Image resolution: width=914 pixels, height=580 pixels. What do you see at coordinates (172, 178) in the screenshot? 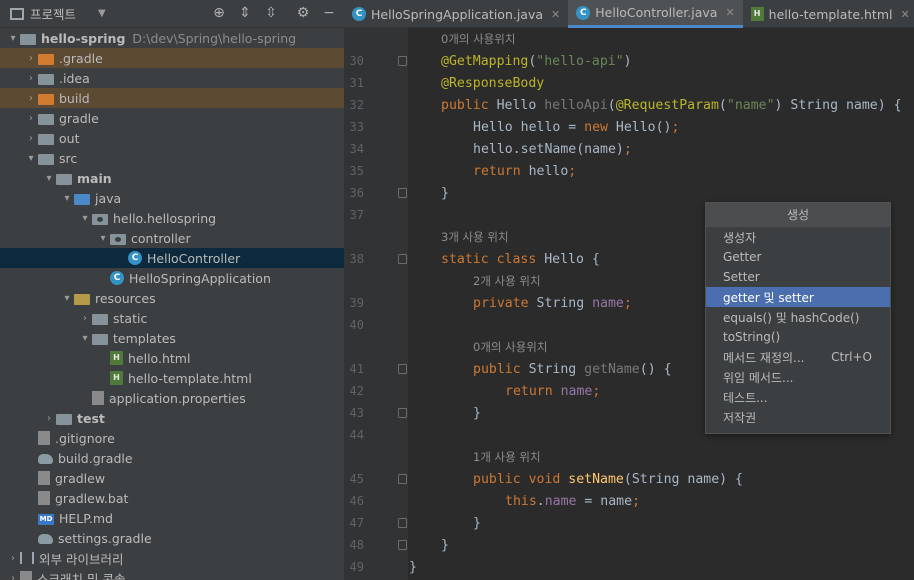
I see `tree-item: ▾ main` at bounding box center [172, 178].